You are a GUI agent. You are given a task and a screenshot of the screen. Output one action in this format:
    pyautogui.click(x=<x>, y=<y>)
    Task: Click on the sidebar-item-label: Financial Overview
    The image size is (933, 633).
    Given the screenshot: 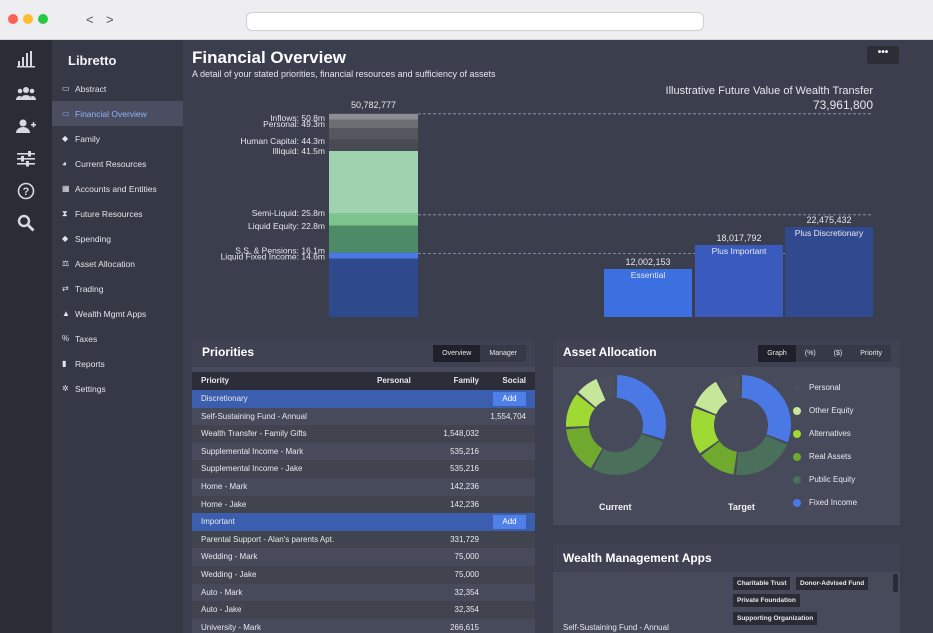 What is the action you would take?
    pyautogui.click(x=111, y=113)
    